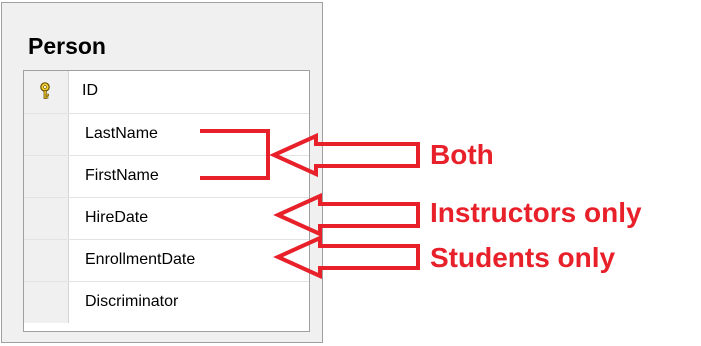 This screenshot has width=701, height=346. What do you see at coordinates (344, 155) in the screenshot?
I see `both-arrow` at bounding box center [344, 155].